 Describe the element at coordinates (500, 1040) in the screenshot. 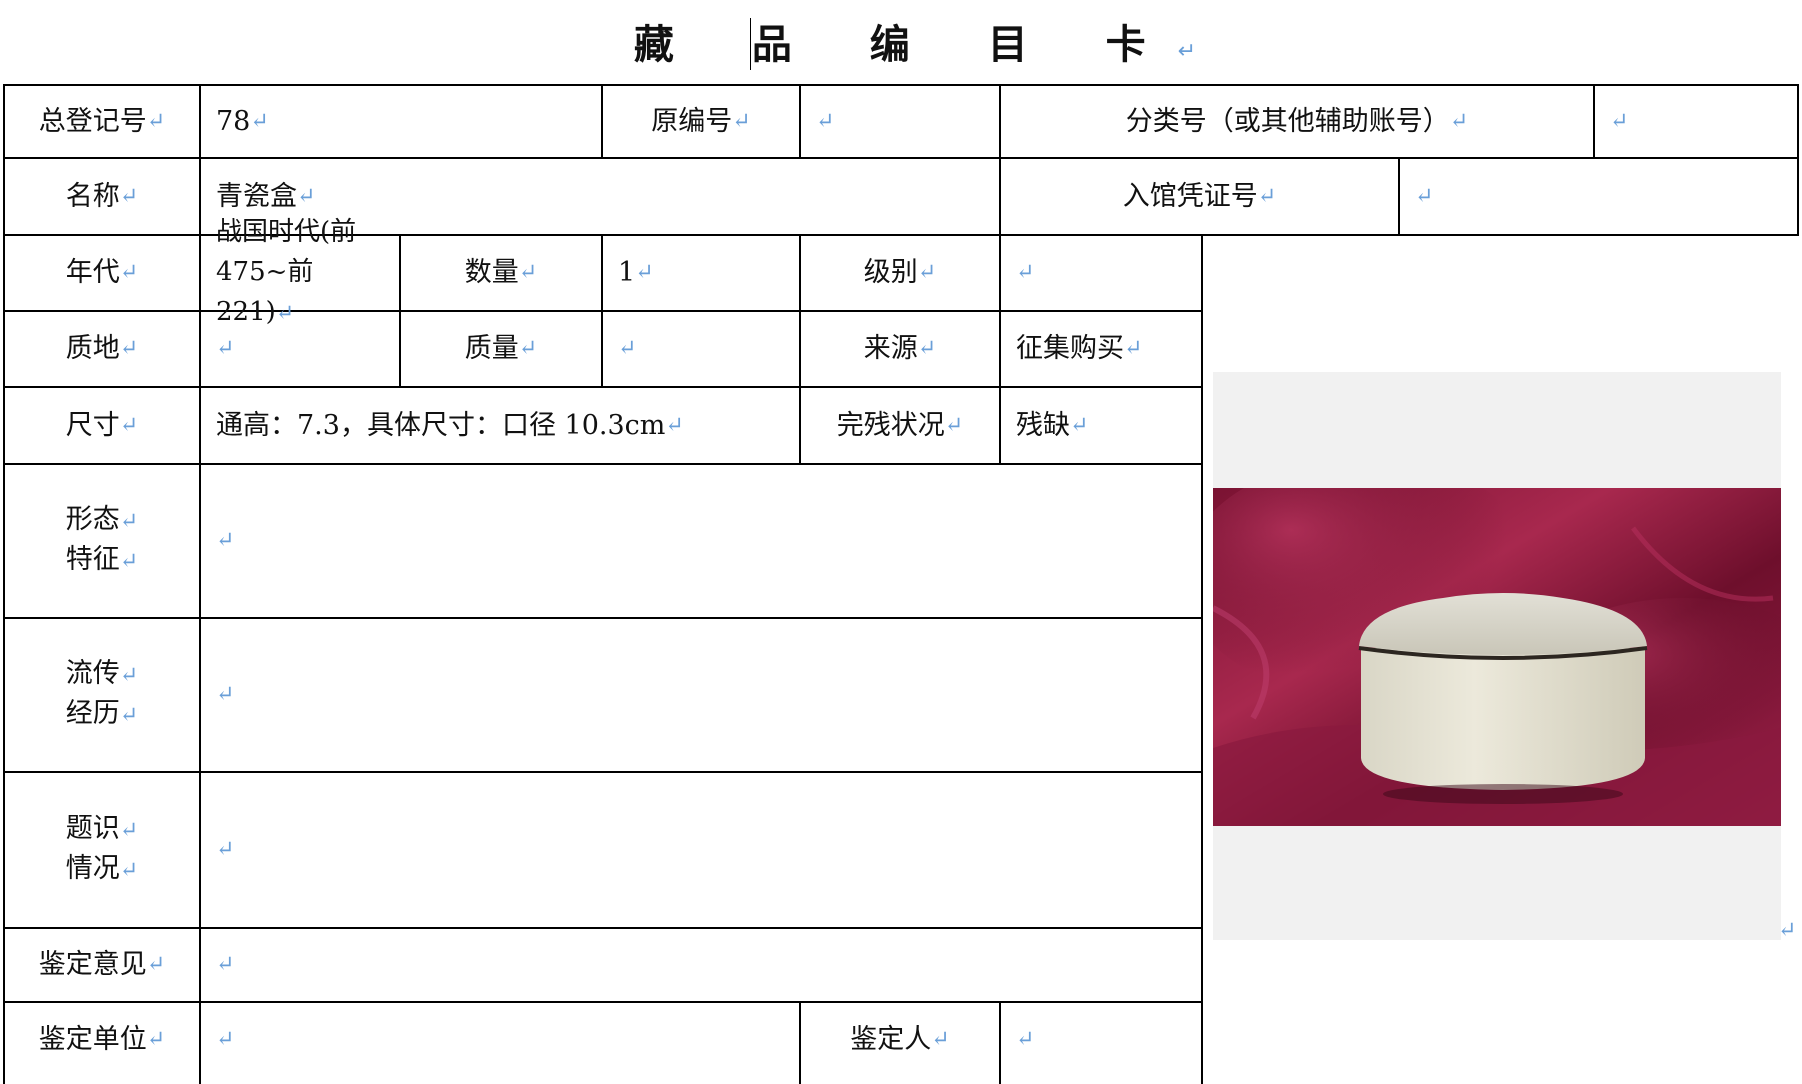

I see `appraisal-unit-value: ↵` at that location.